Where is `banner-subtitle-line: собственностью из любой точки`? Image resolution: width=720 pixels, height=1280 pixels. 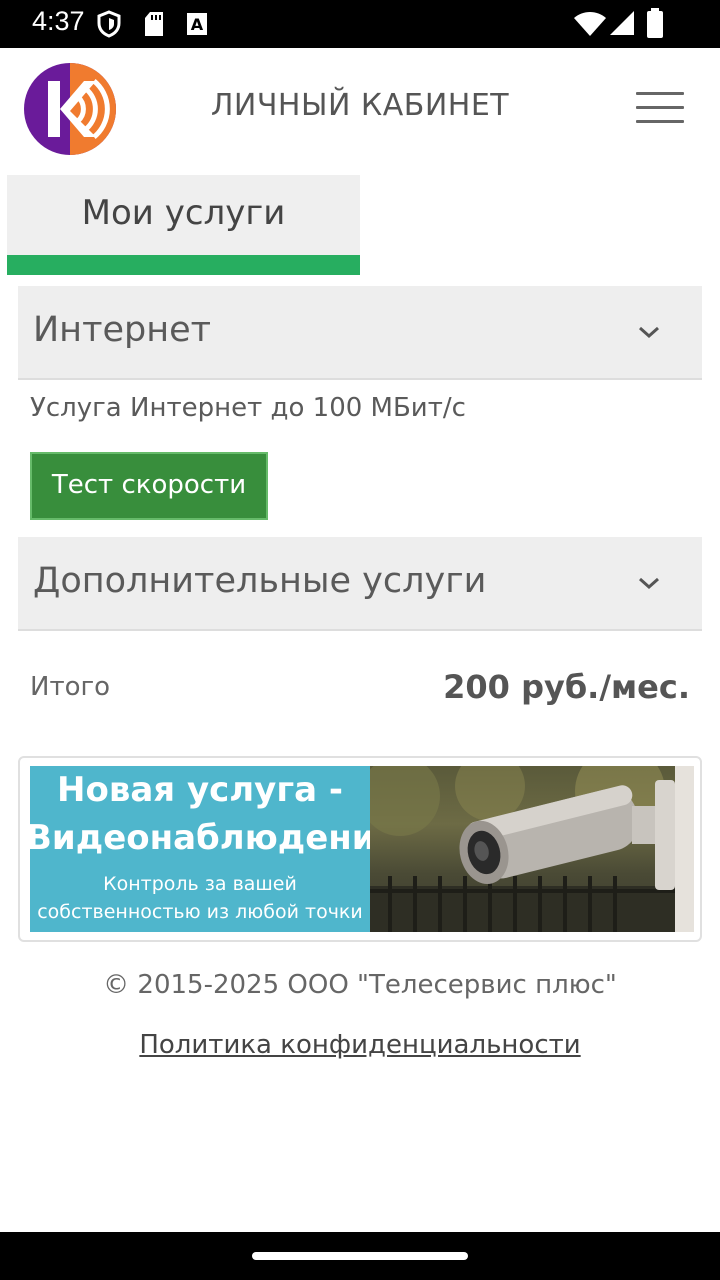 banner-subtitle-line: собственностью из любой точки is located at coordinates (200, 912).